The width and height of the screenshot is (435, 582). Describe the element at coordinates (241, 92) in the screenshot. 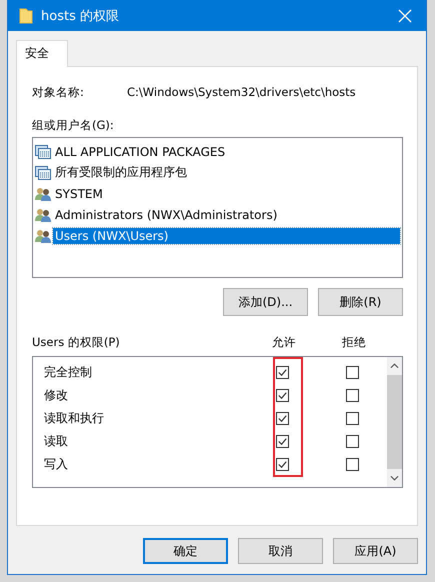

I see `object-path: C:\Windows\System32\drivers\etc\hosts` at that location.